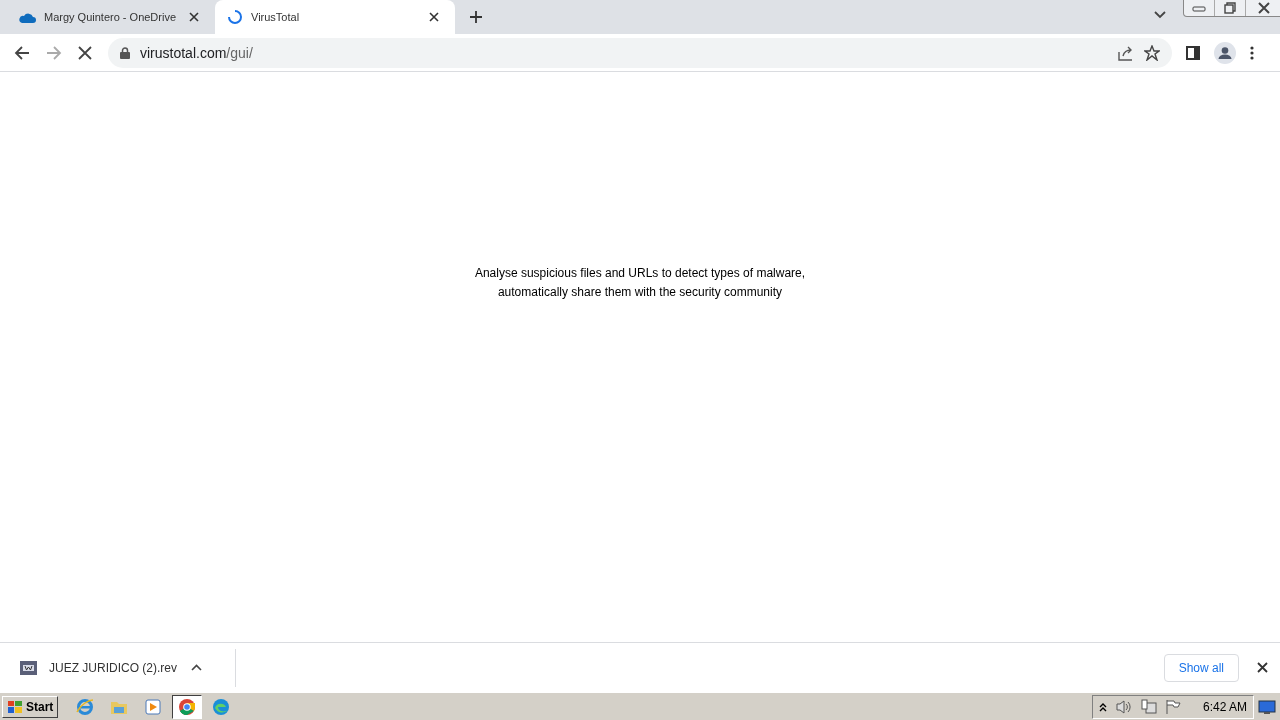 This screenshot has height=720, width=1280. What do you see at coordinates (335, 17) in the screenshot?
I see `browser-tab: VirusTotal` at bounding box center [335, 17].